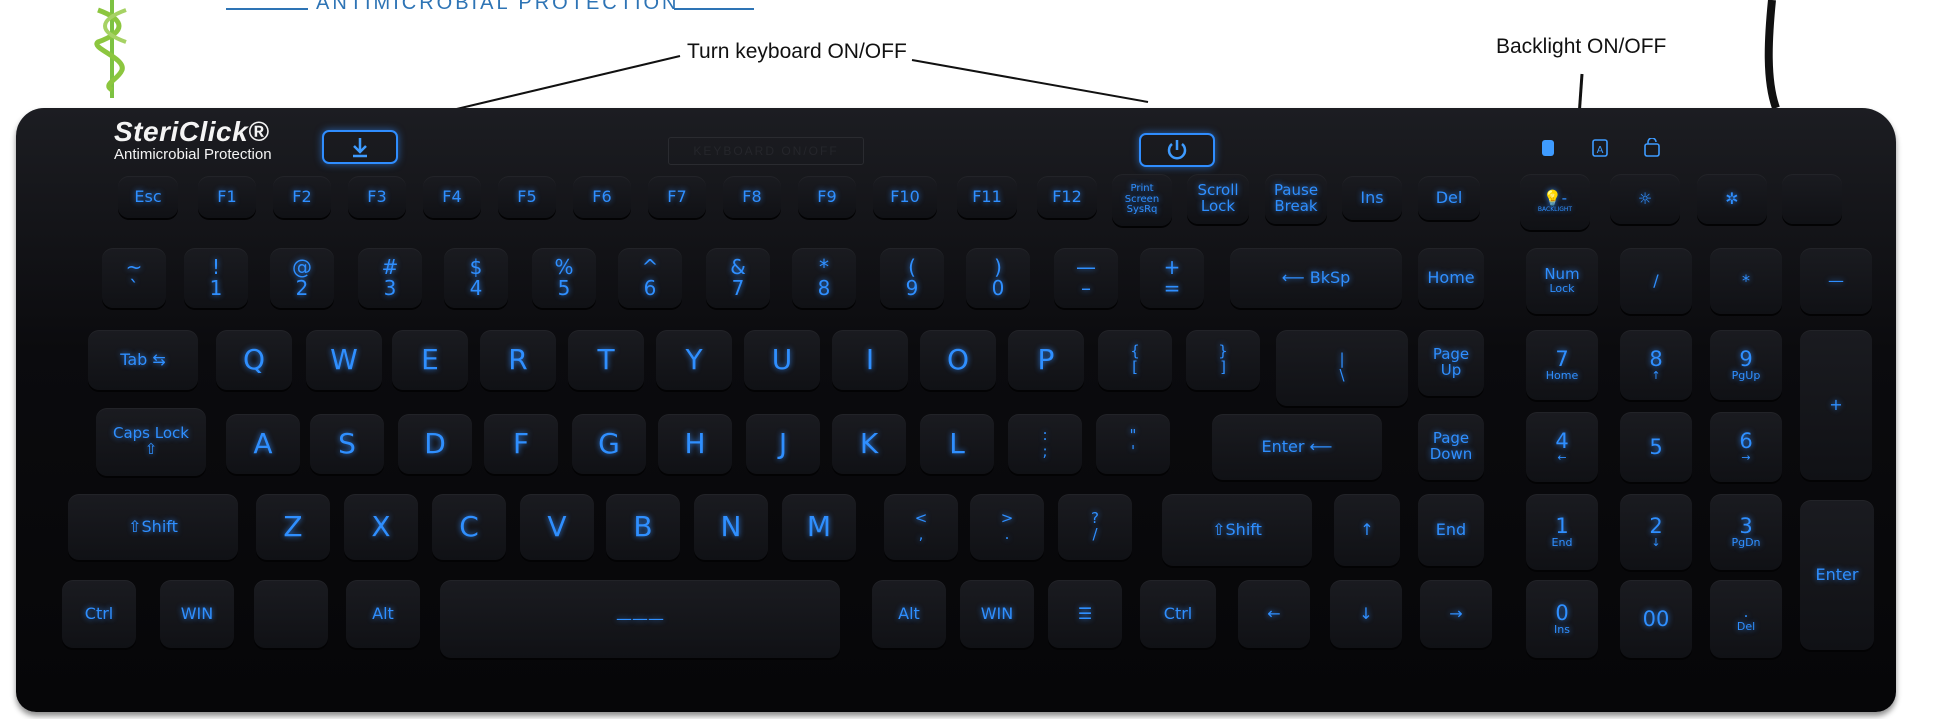 This screenshot has height=719, width=1948. What do you see at coordinates (694, 360) in the screenshot?
I see `key-y: Y` at bounding box center [694, 360].